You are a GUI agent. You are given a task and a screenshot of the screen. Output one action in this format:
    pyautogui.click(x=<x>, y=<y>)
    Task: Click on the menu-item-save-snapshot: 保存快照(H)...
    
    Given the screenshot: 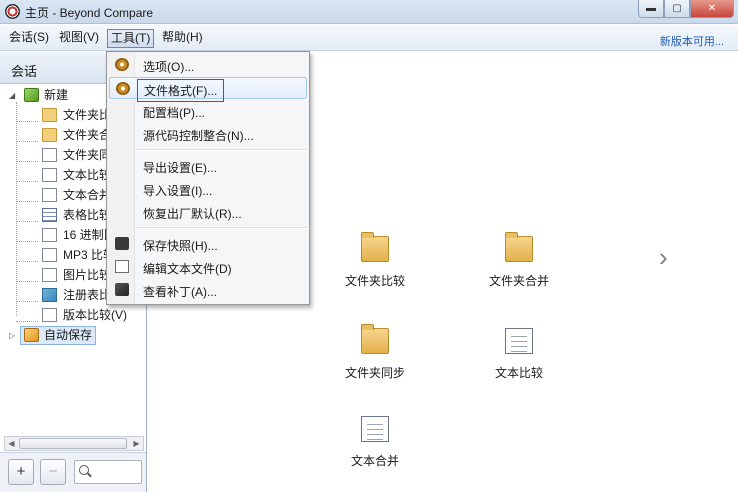 What is the action you would take?
    pyautogui.click(x=208, y=244)
    